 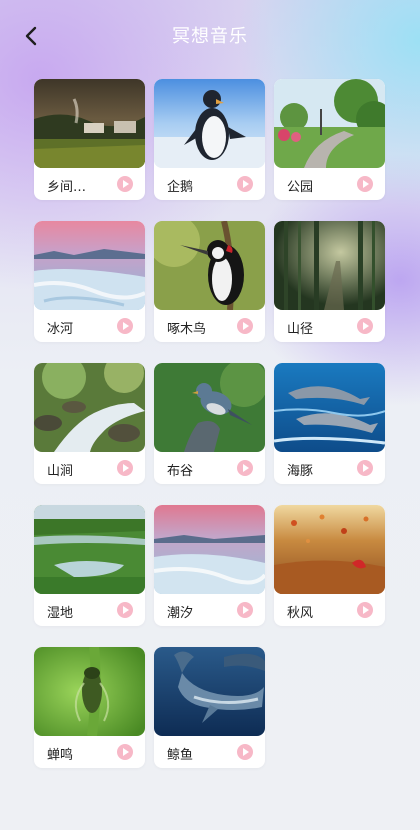 I want to click on sound-card-whale: 鲸鱼, so click(x=209, y=707).